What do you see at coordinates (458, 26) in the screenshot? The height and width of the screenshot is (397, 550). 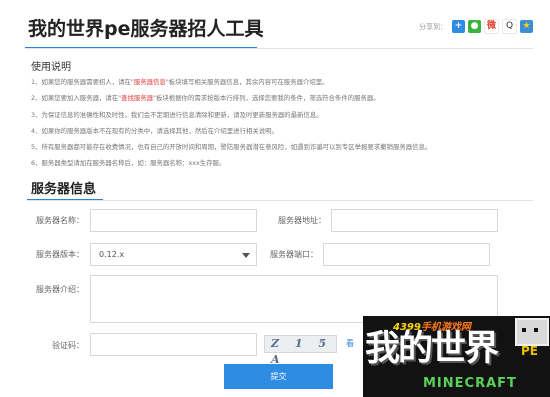 I see `plus-share-icon: +` at bounding box center [458, 26].